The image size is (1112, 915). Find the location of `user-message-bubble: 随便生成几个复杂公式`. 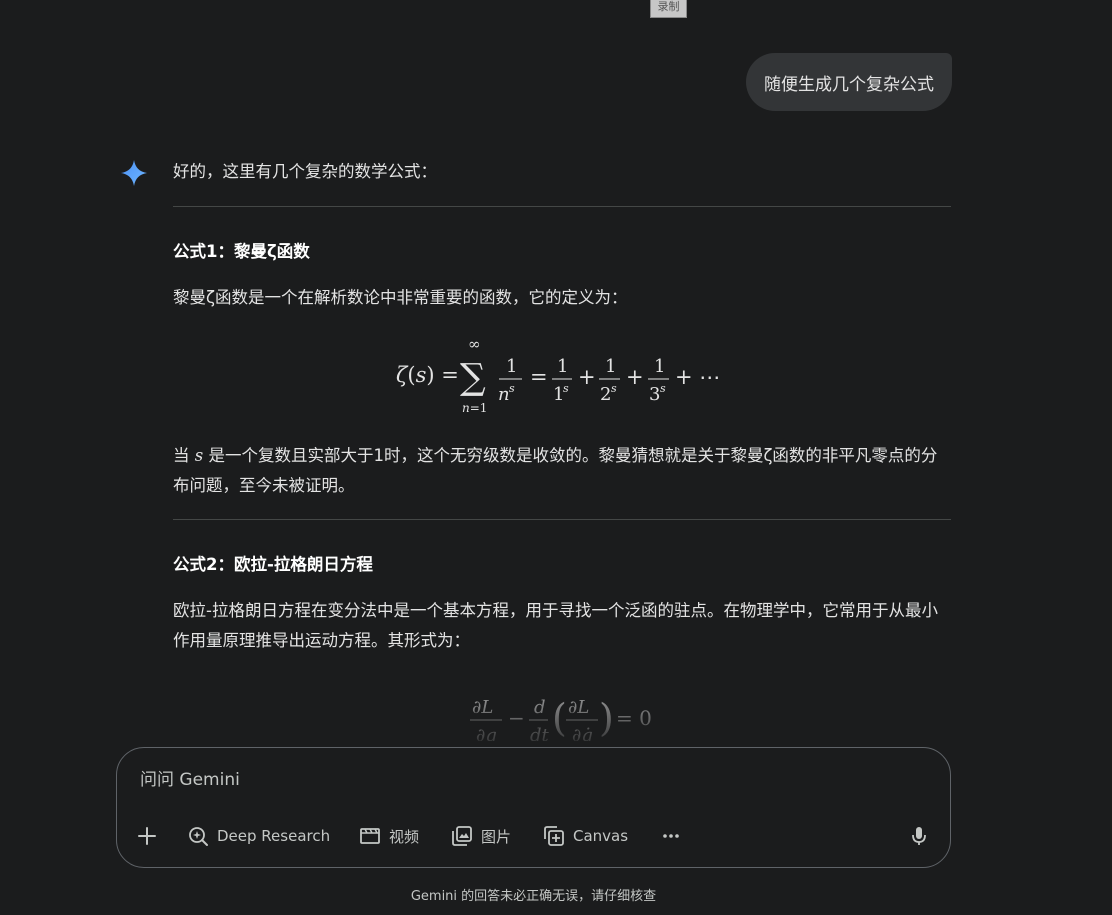

user-message-bubble: 随便生成几个复杂公式 is located at coordinates (849, 82).